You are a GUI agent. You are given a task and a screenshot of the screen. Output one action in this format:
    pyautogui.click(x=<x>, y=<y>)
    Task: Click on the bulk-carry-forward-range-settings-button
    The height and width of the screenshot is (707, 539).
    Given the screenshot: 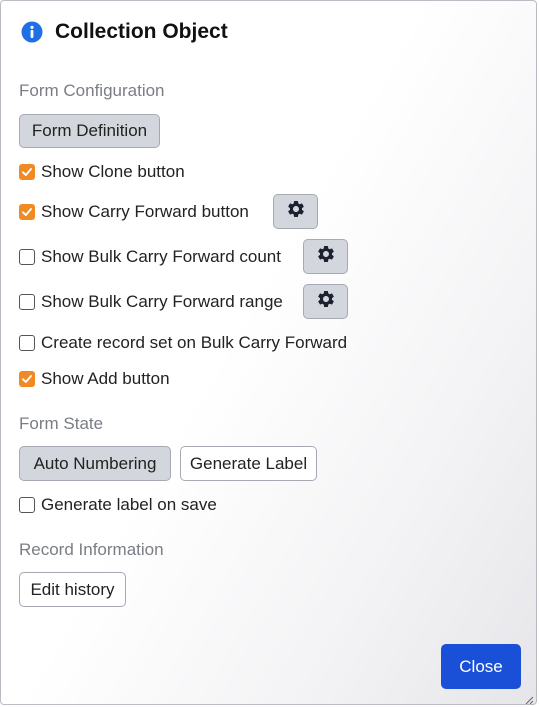 What is the action you would take?
    pyautogui.click(x=325, y=301)
    